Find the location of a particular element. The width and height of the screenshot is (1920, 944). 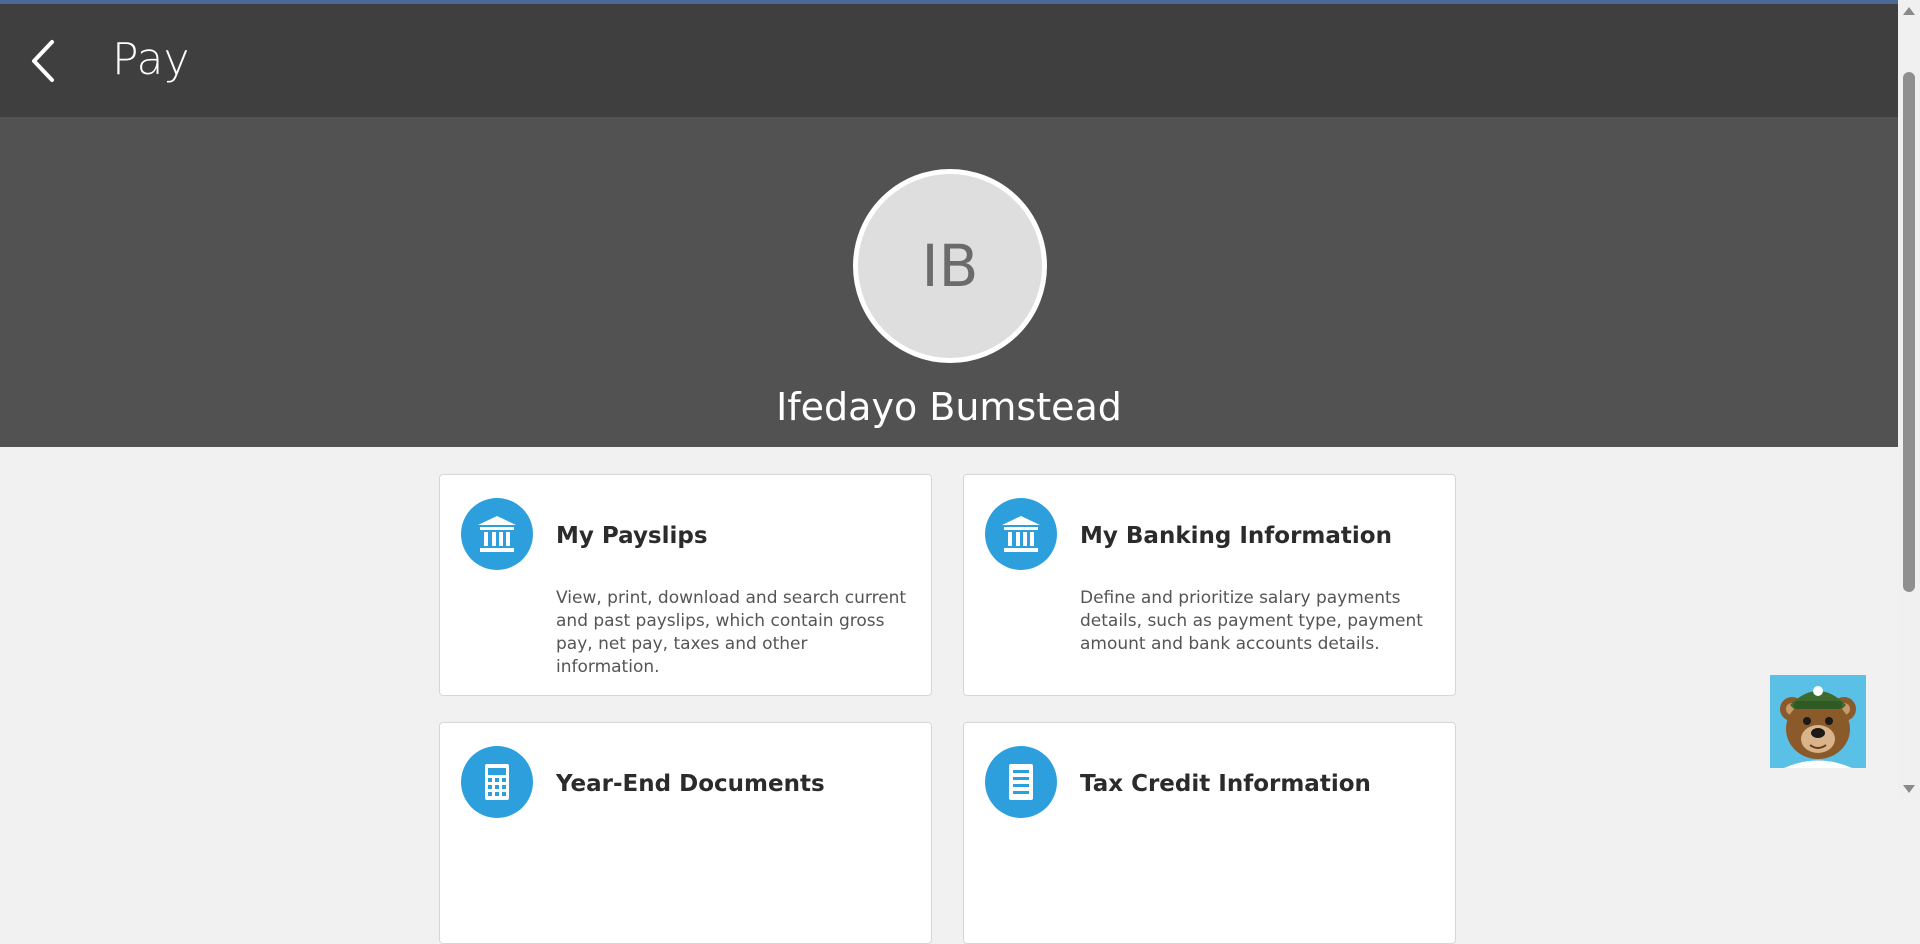

card-title: Year-End Documents is located at coordinates (690, 784).